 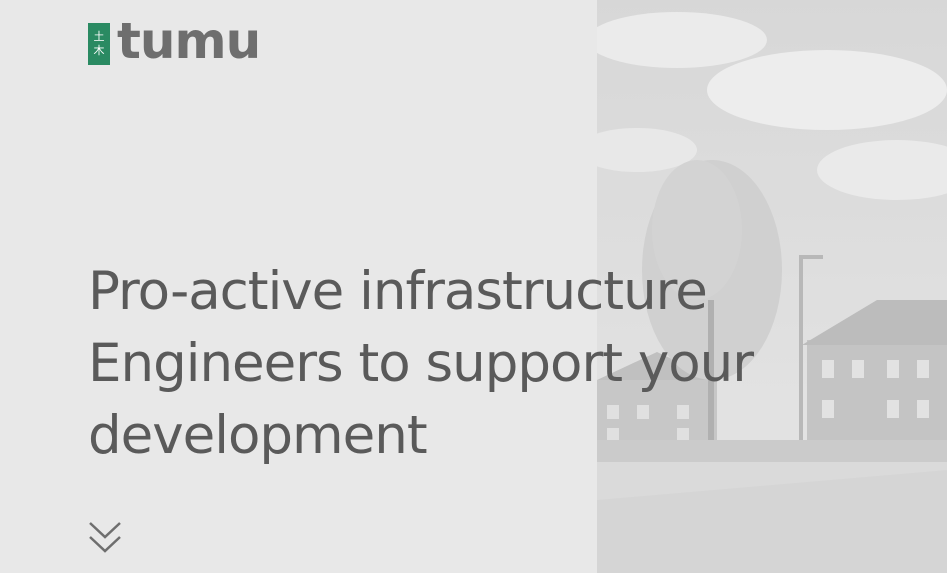 What do you see at coordinates (99, 50) in the screenshot?
I see `logo-mark-bottom-glyph: 木` at bounding box center [99, 50].